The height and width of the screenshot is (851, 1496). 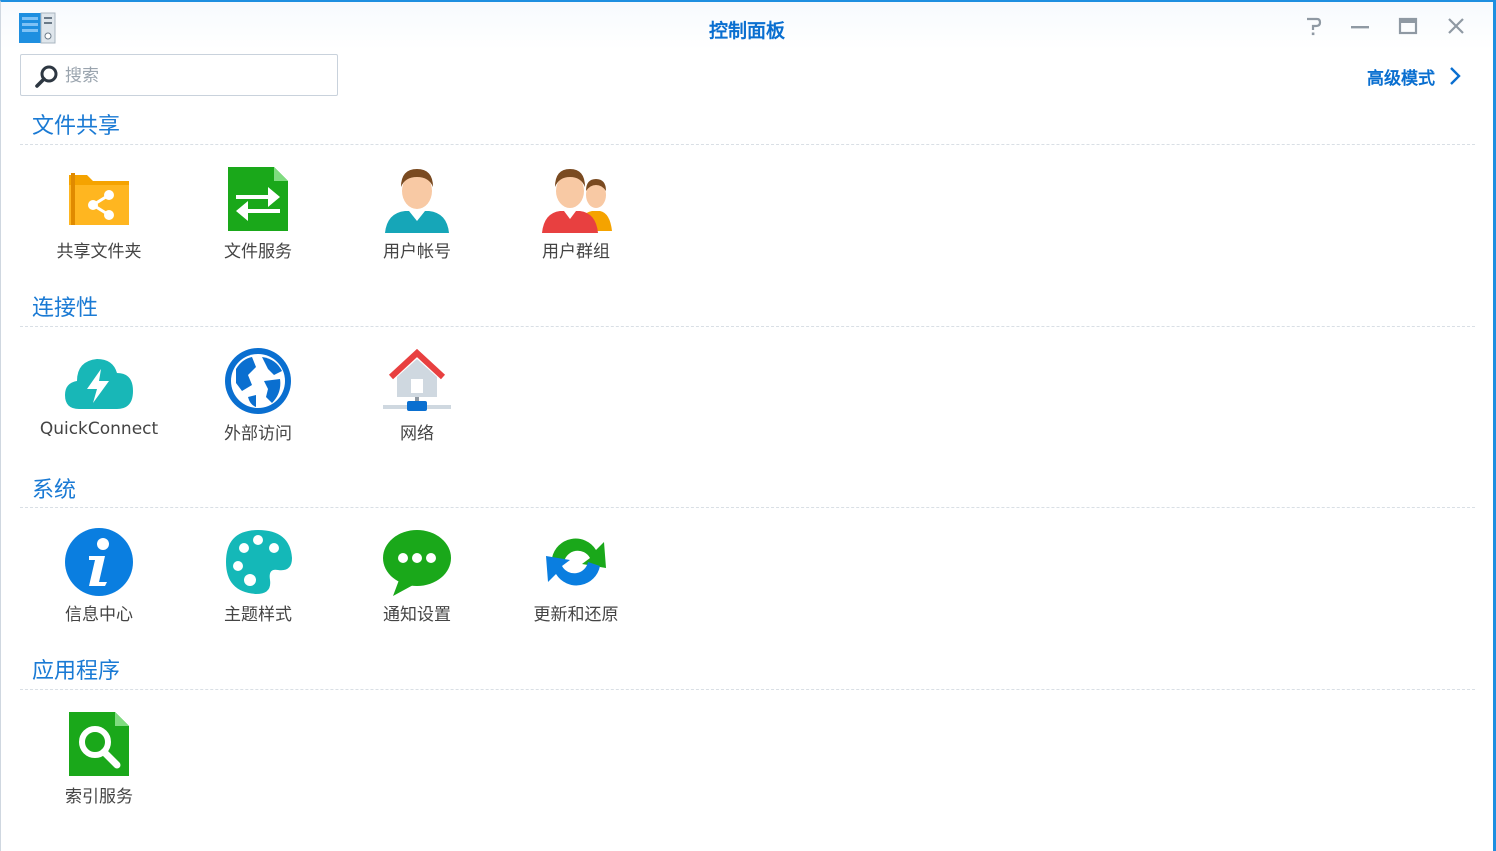 What do you see at coordinates (1408, 26) in the screenshot?
I see `maximize-icon` at bounding box center [1408, 26].